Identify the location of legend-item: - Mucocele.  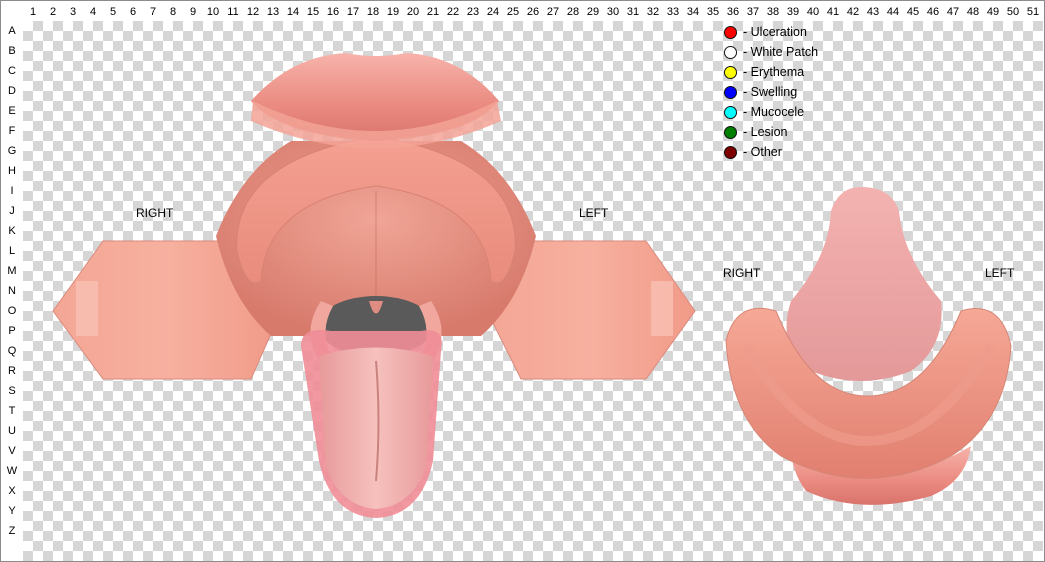
(764, 112).